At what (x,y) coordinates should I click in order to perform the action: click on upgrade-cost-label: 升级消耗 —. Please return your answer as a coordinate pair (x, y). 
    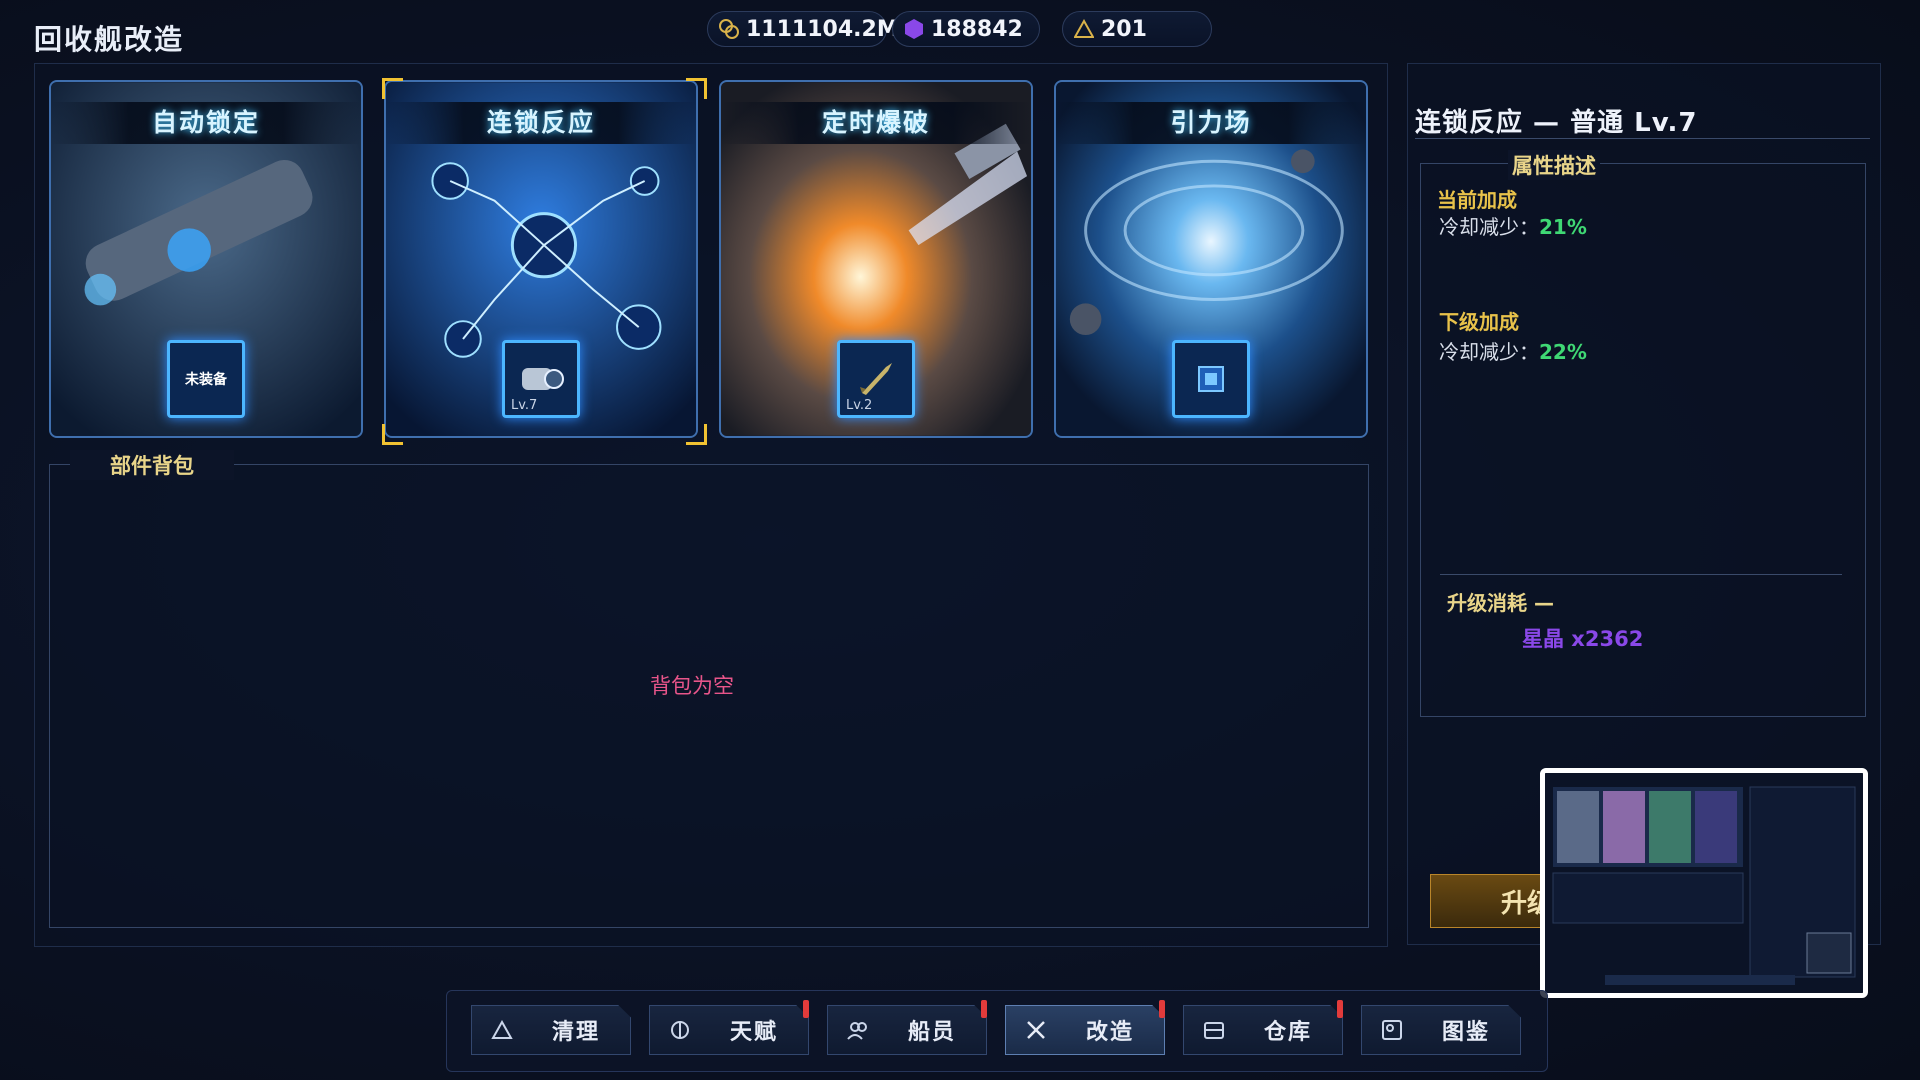
    Looking at the image, I should click on (1500, 603).